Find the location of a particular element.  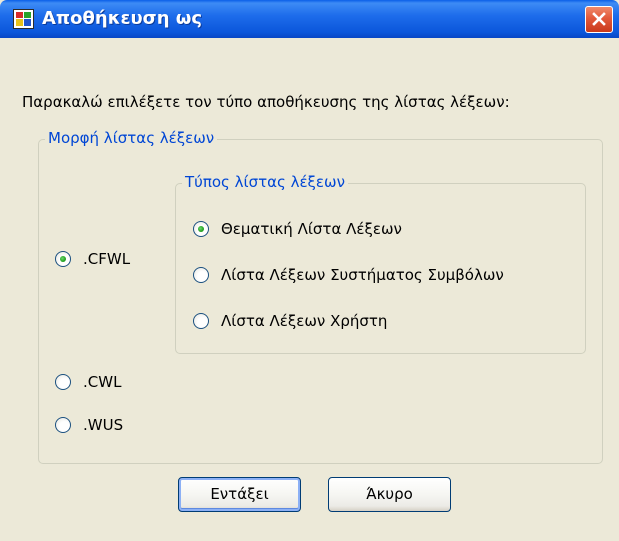

radio-thematic-list-label: Θεματική Λίστα Λέξεων is located at coordinates (311, 229).